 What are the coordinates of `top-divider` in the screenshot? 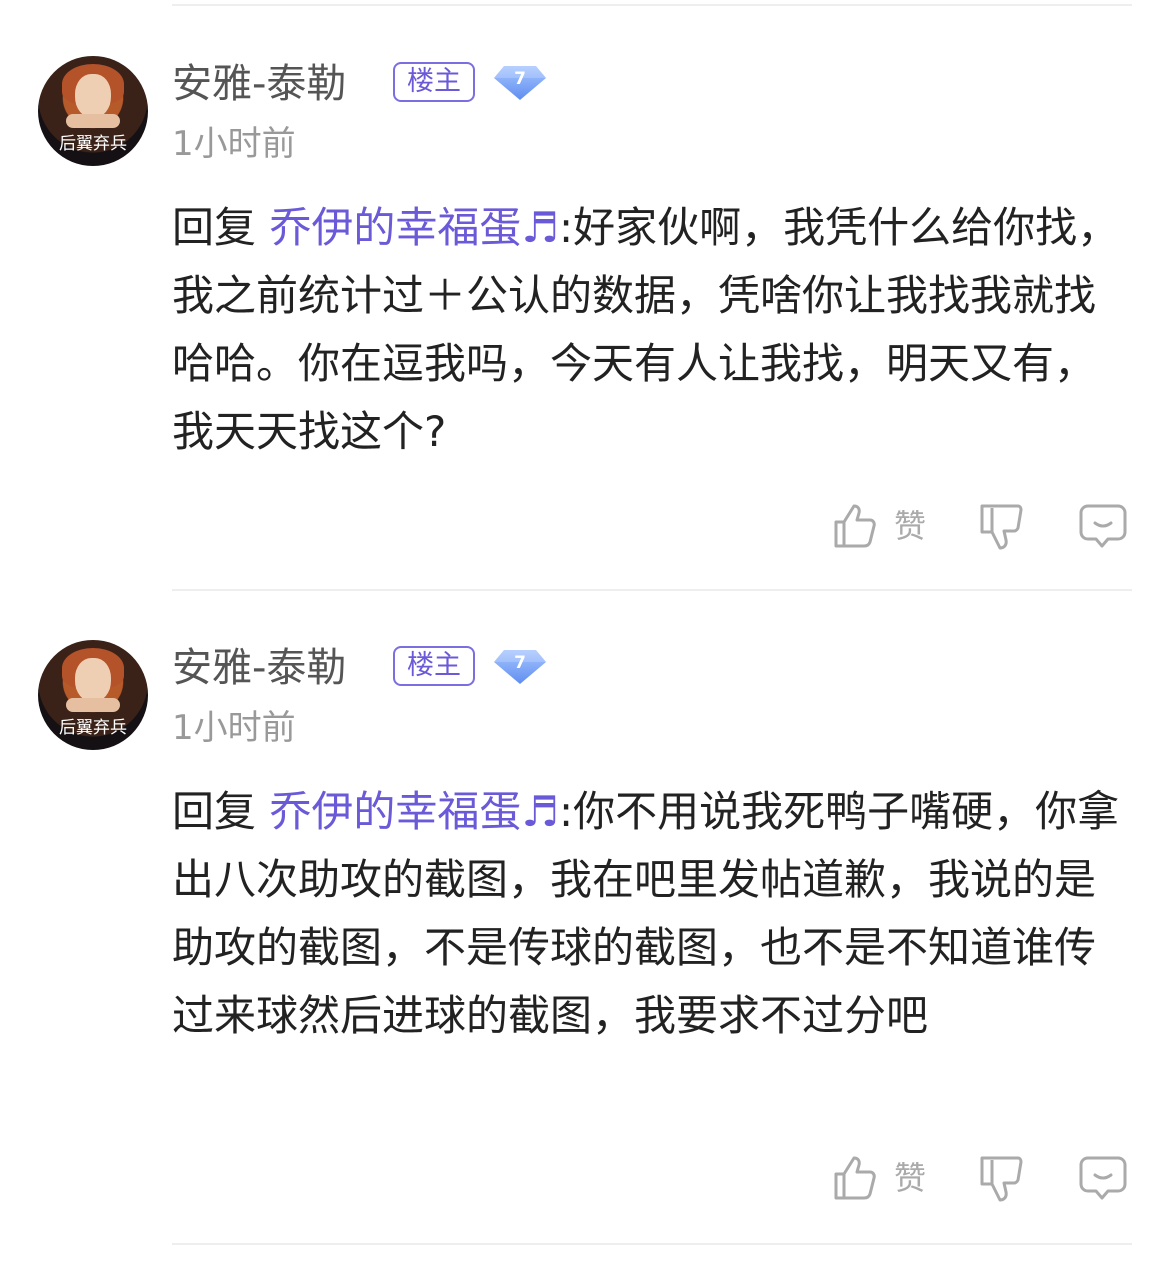 It's located at (652, 5).